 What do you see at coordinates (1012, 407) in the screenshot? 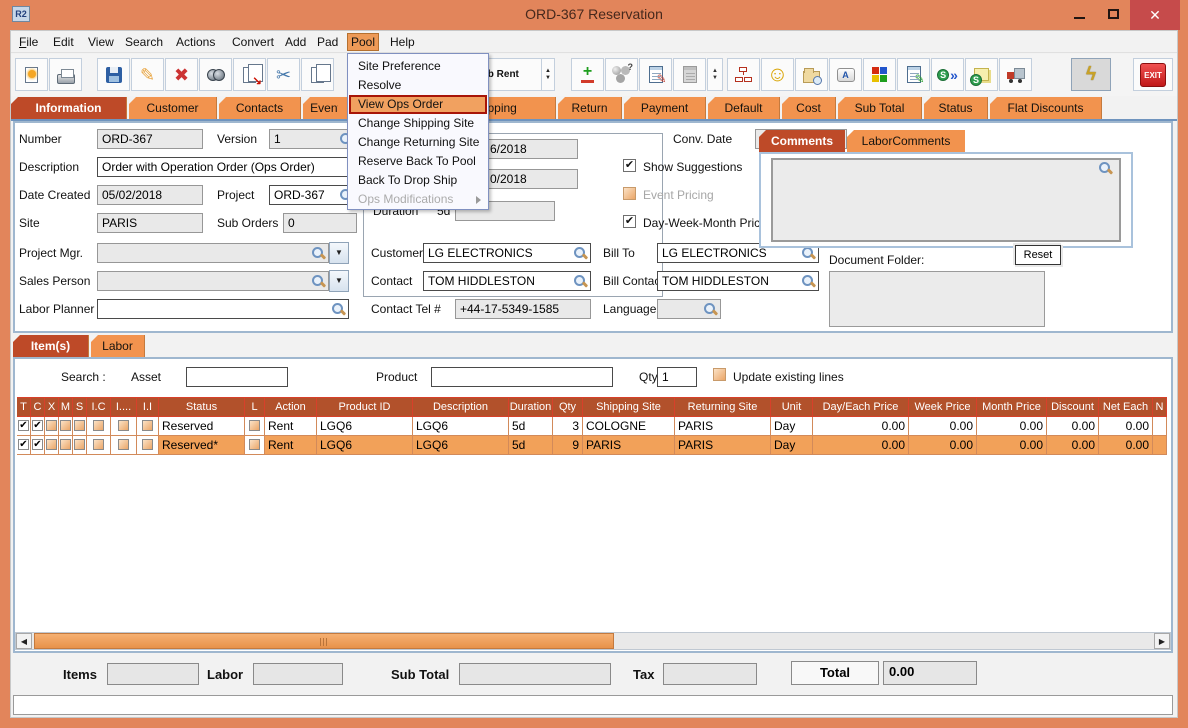
I see `col-month-price: Month Price` at bounding box center [1012, 407].